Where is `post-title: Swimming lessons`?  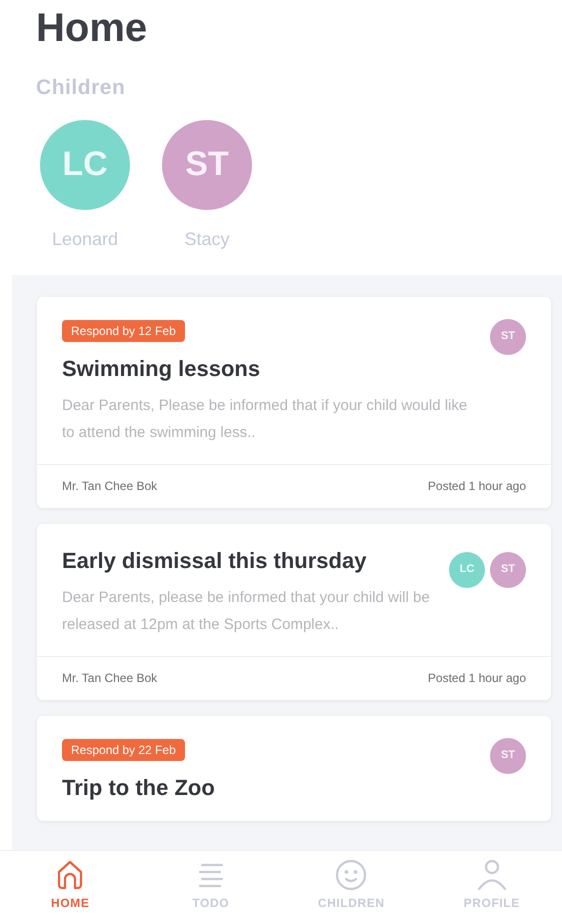
post-title: Swimming lessons is located at coordinates (162, 368).